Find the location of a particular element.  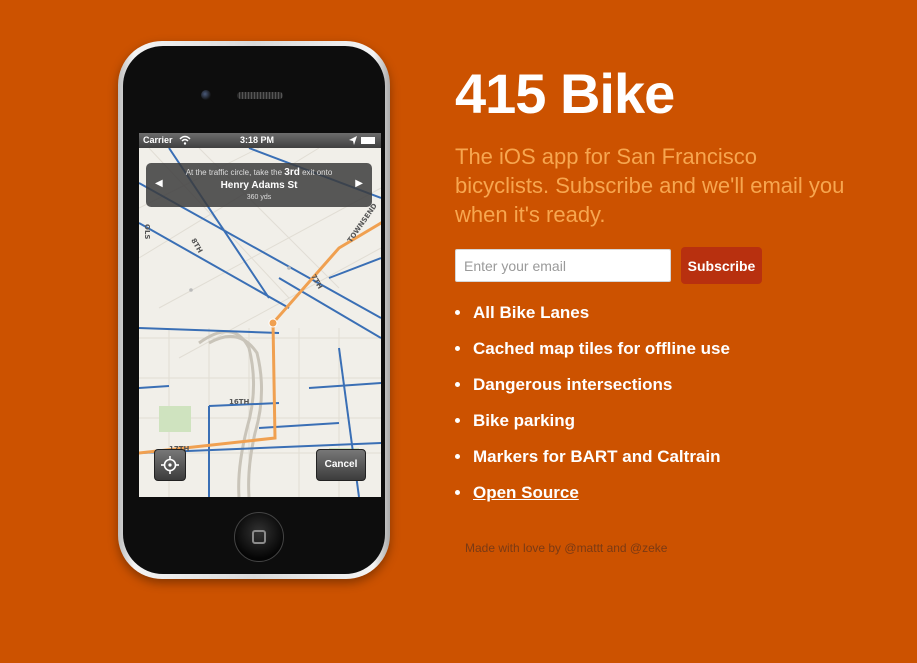

feature-label: Dangerous intersections is located at coordinates (573, 384).